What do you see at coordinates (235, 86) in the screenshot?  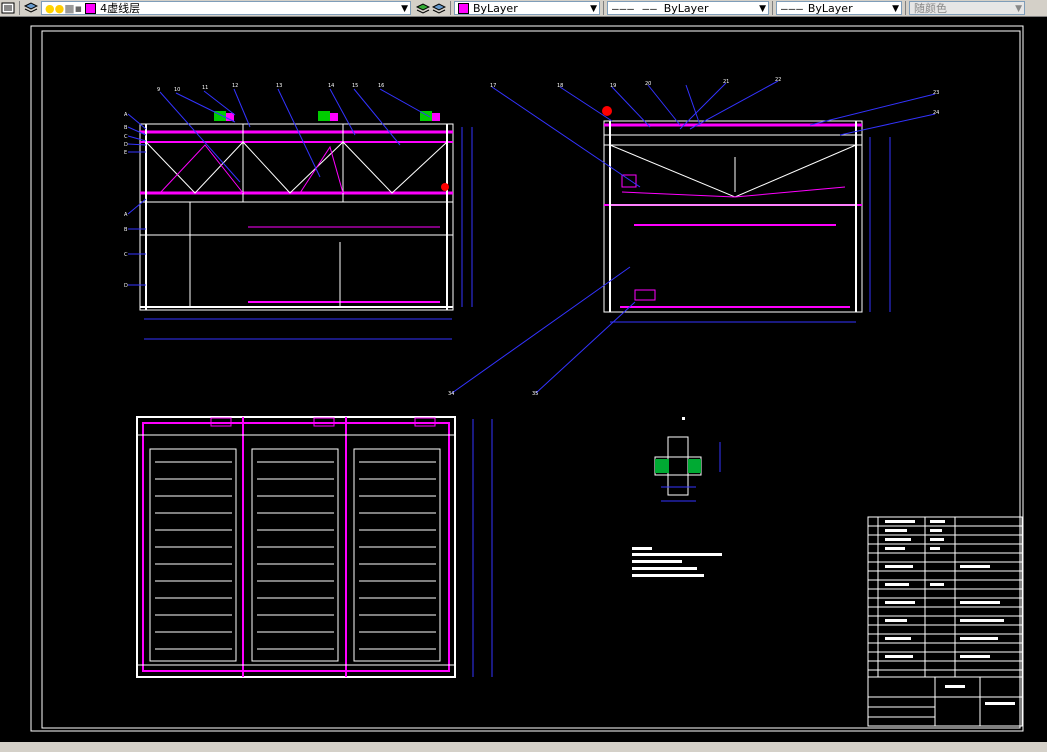 I see `balloon-label: 12` at bounding box center [235, 86].